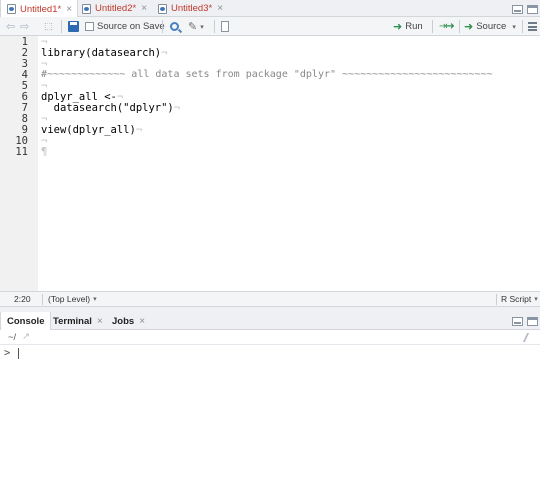 The height and width of the screenshot is (497, 540). What do you see at coordinates (21, 152) in the screenshot?
I see `line-number: 11` at bounding box center [21, 152].